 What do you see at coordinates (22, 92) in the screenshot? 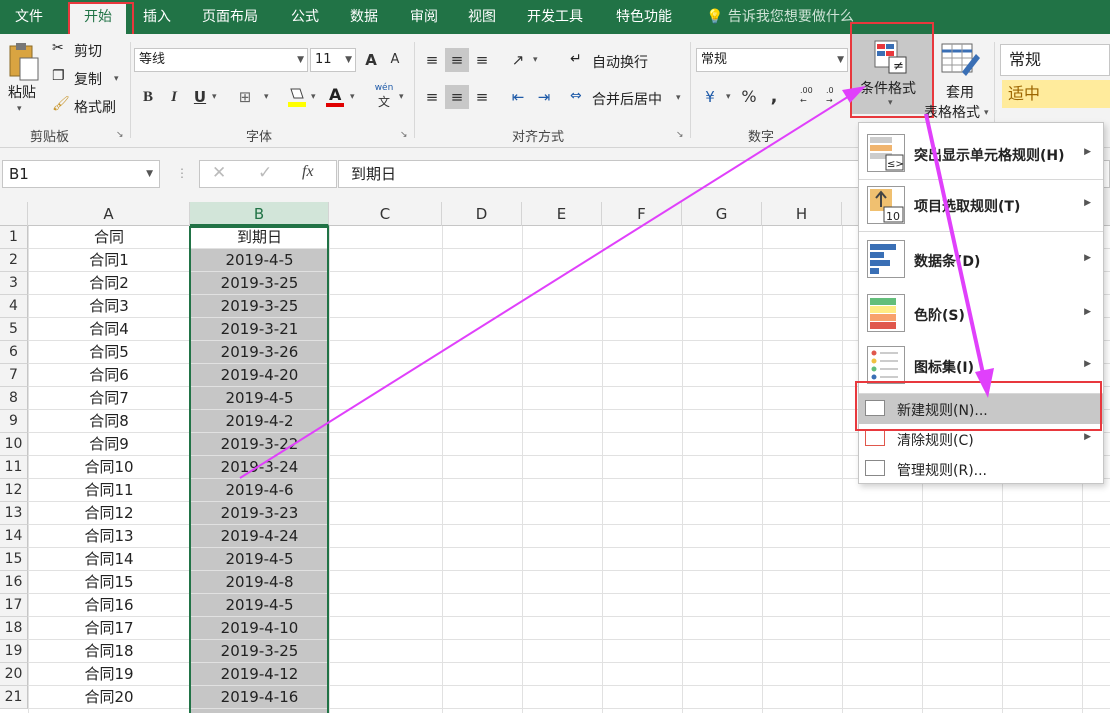
I see `paste-button: 粘贴` at bounding box center [22, 92].